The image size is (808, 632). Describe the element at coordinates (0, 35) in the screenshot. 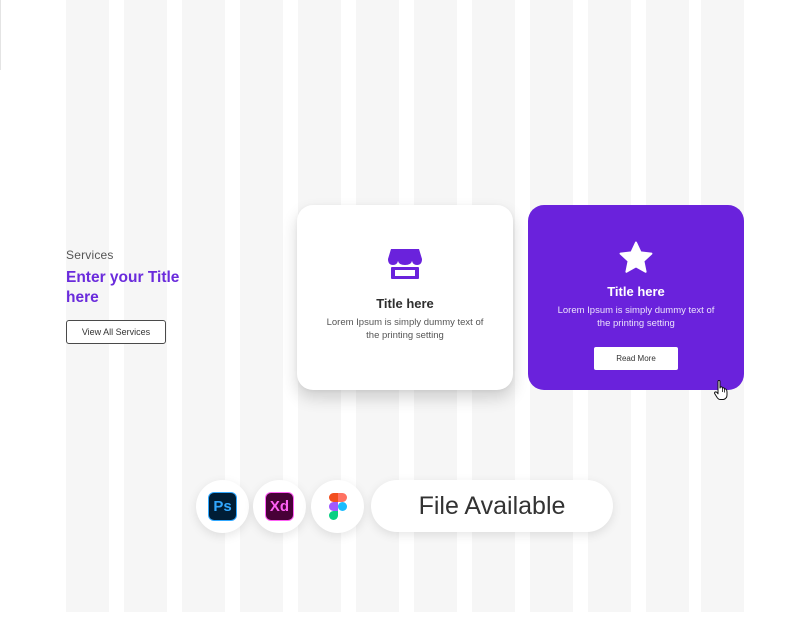

I see `edge-divider` at that location.